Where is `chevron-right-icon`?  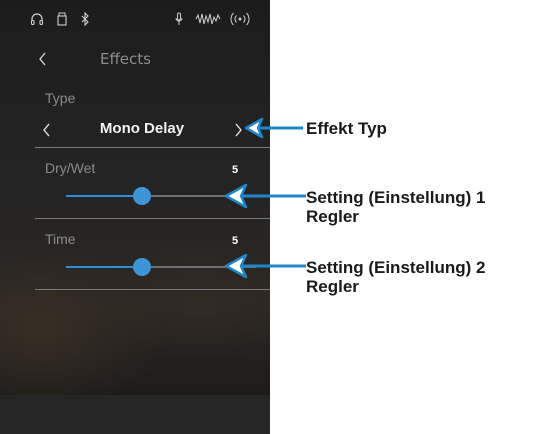 chevron-right-icon is located at coordinates (238, 130).